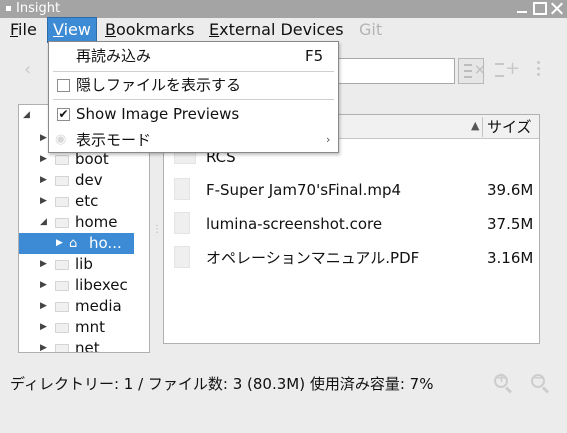  I want to click on menu-item-show-hidden: 隠しファイルを表示する, so click(193, 85).